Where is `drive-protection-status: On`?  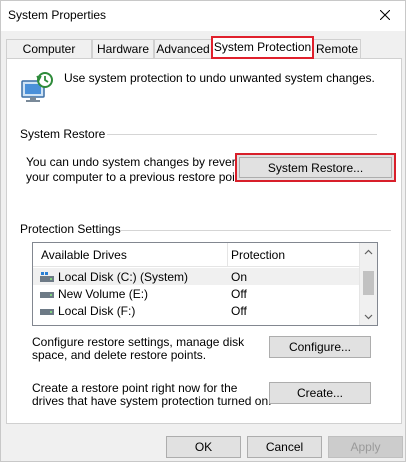
drive-protection-status: On is located at coordinates (239, 277).